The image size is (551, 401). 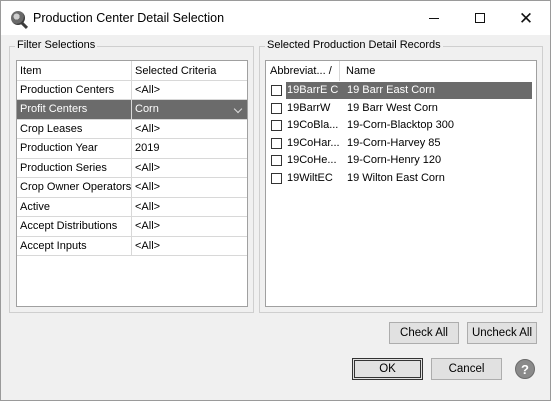 I want to click on filter-row-accept-inputs: Accept Inputs <All>, so click(x=132, y=246).